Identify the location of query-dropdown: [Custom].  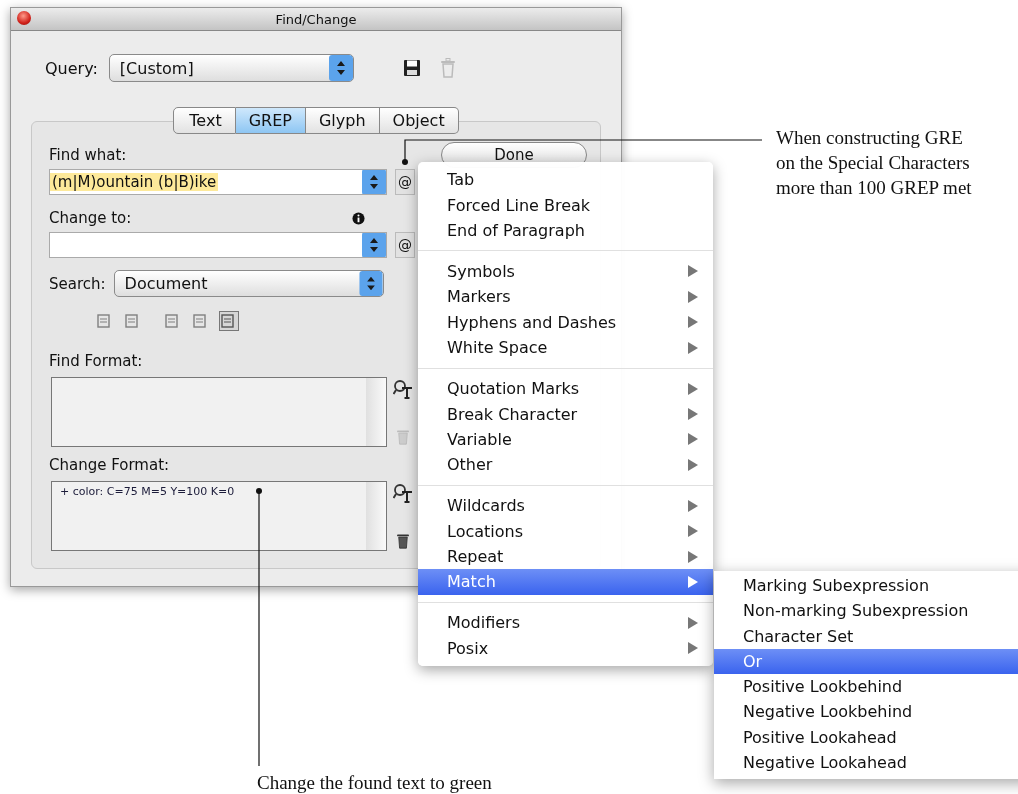
(231, 68).